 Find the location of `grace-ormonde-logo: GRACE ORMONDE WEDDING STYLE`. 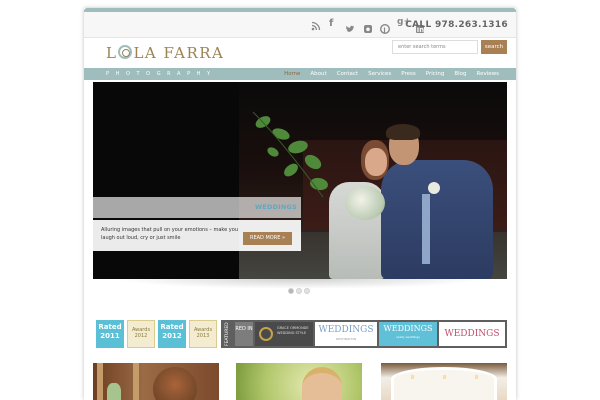

grace-ormonde-logo: GRACE ORMONDE WEDDING STYLE is located at coordinates (284, 334).